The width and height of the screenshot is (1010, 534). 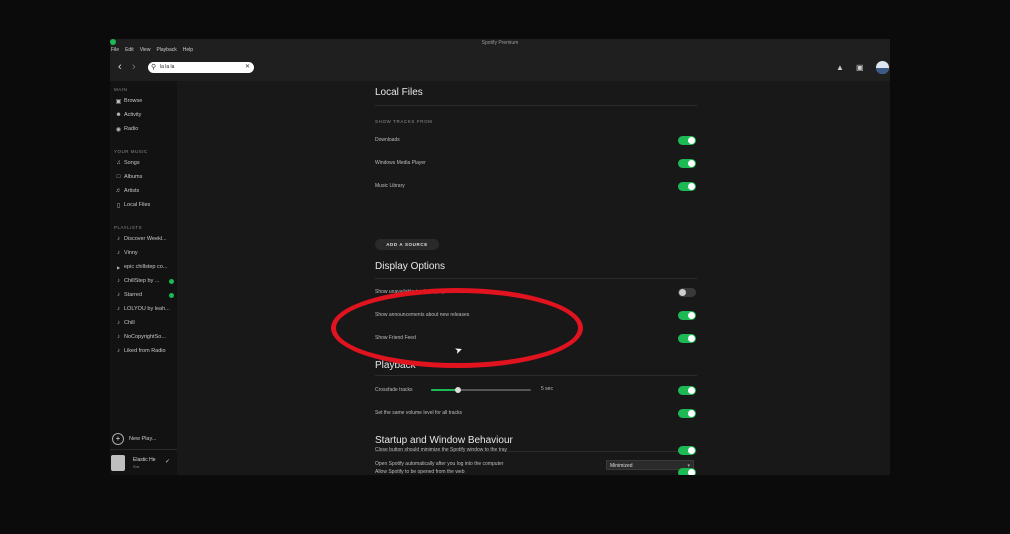 I want to click on toggle-crossfade, so click(x=687, y=390).